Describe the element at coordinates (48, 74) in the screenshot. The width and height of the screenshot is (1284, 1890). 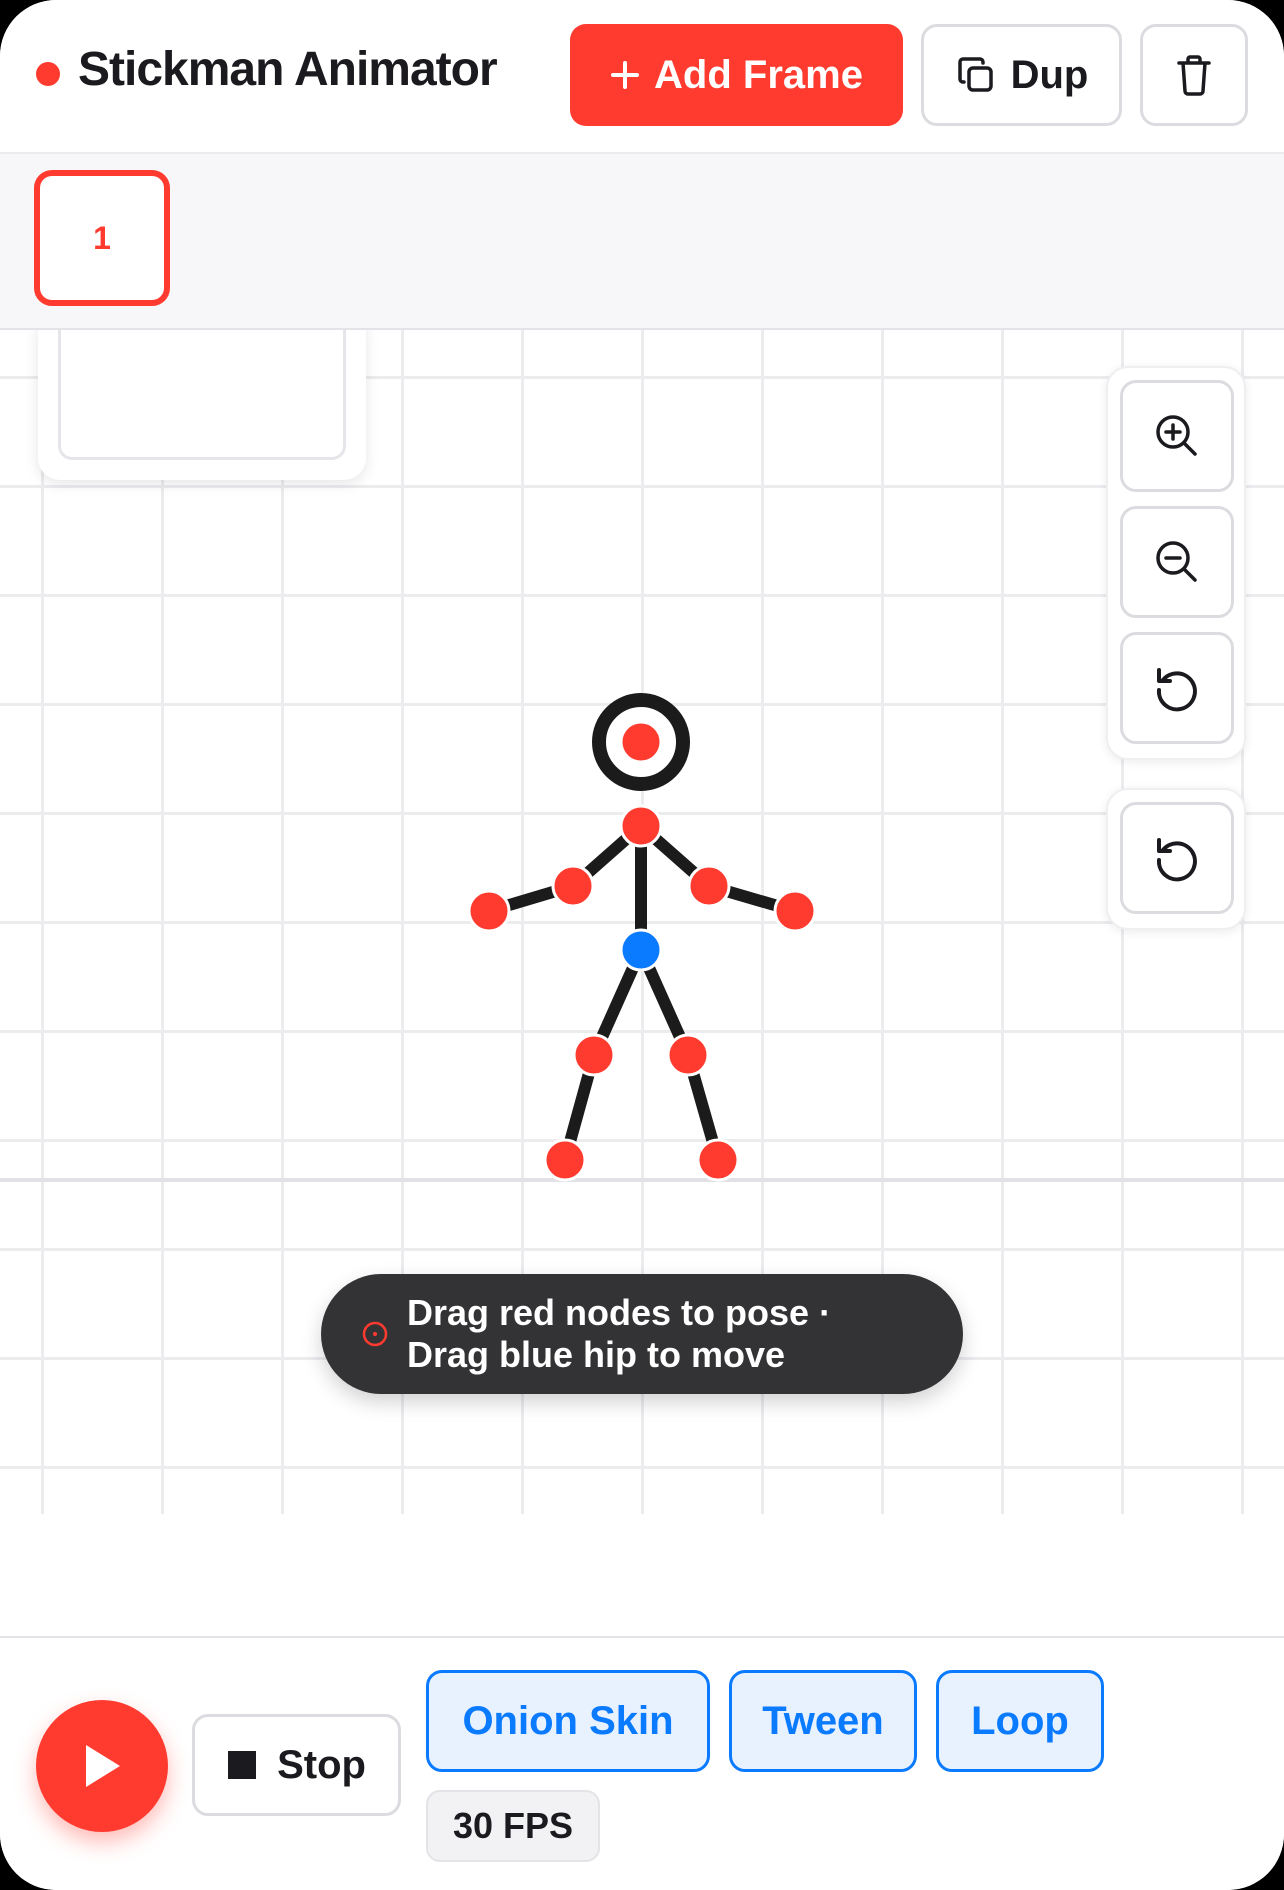
I see `brand-dot` at that location.